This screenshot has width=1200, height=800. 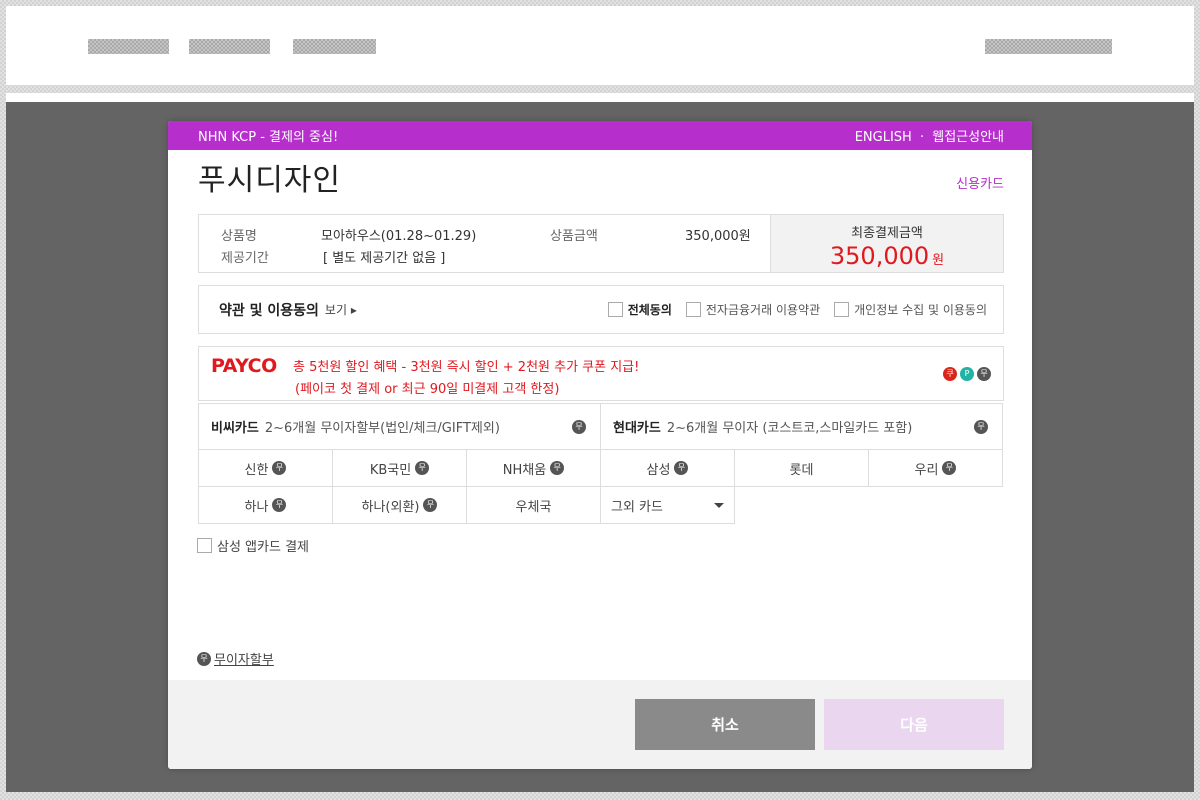 What do you see at coordinates (667, 505) in the screenshot?
I see `other-card-select: 그외 카드` at bounding box center [667, 505].